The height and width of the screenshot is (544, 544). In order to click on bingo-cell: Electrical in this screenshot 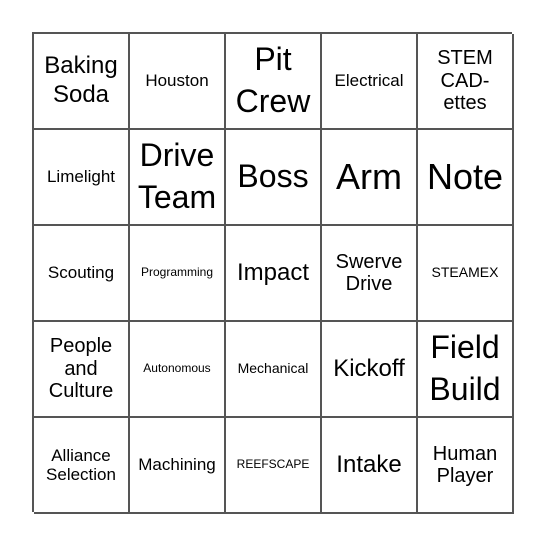, I will do `click(370, 82)`.